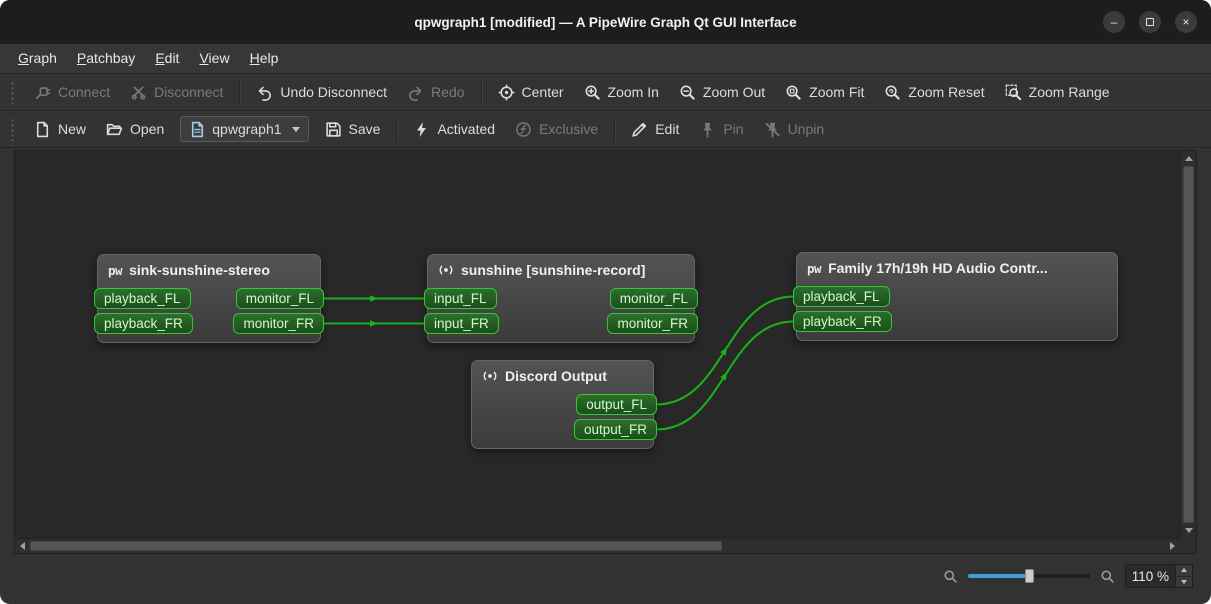 Image resolution: width=1211 pixels, height=604 pixels. I want to click on chevron-down-icon, so click(295, 129).